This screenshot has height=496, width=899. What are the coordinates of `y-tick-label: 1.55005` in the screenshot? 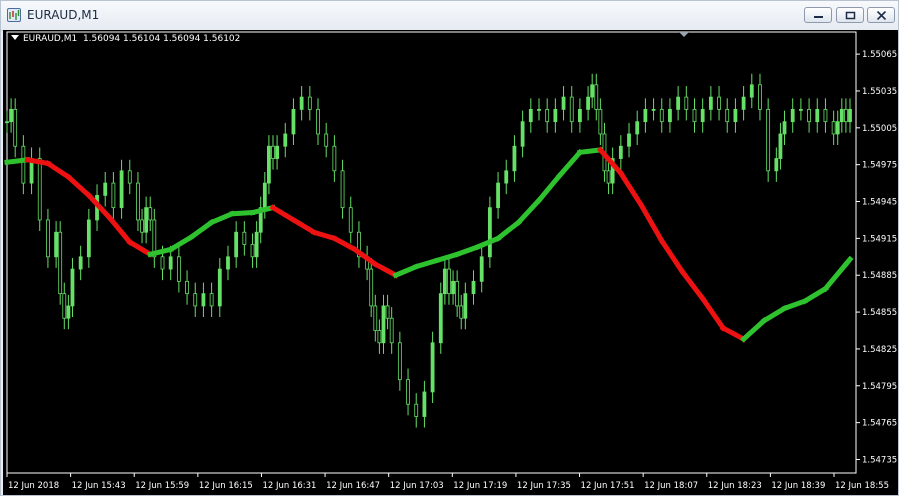 It's located at (879, 129).